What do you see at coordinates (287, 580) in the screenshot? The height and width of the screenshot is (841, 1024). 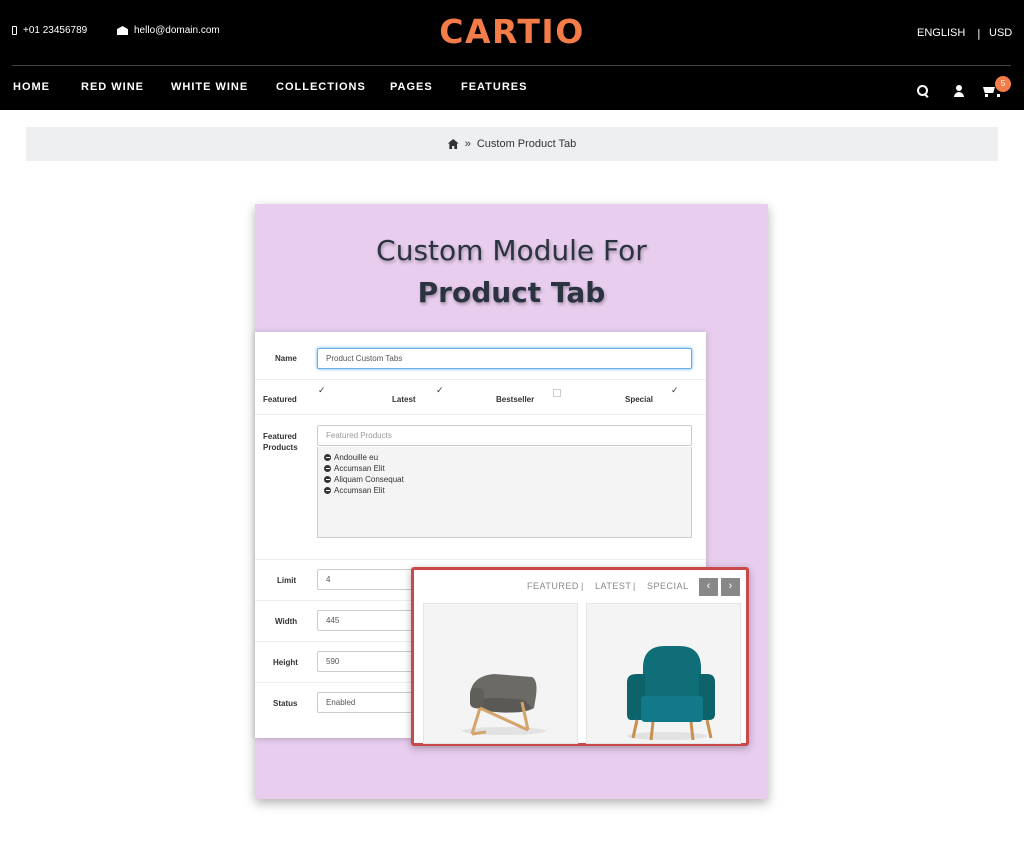 I see `limit-label: Limit` at bounding box center [287, 580].